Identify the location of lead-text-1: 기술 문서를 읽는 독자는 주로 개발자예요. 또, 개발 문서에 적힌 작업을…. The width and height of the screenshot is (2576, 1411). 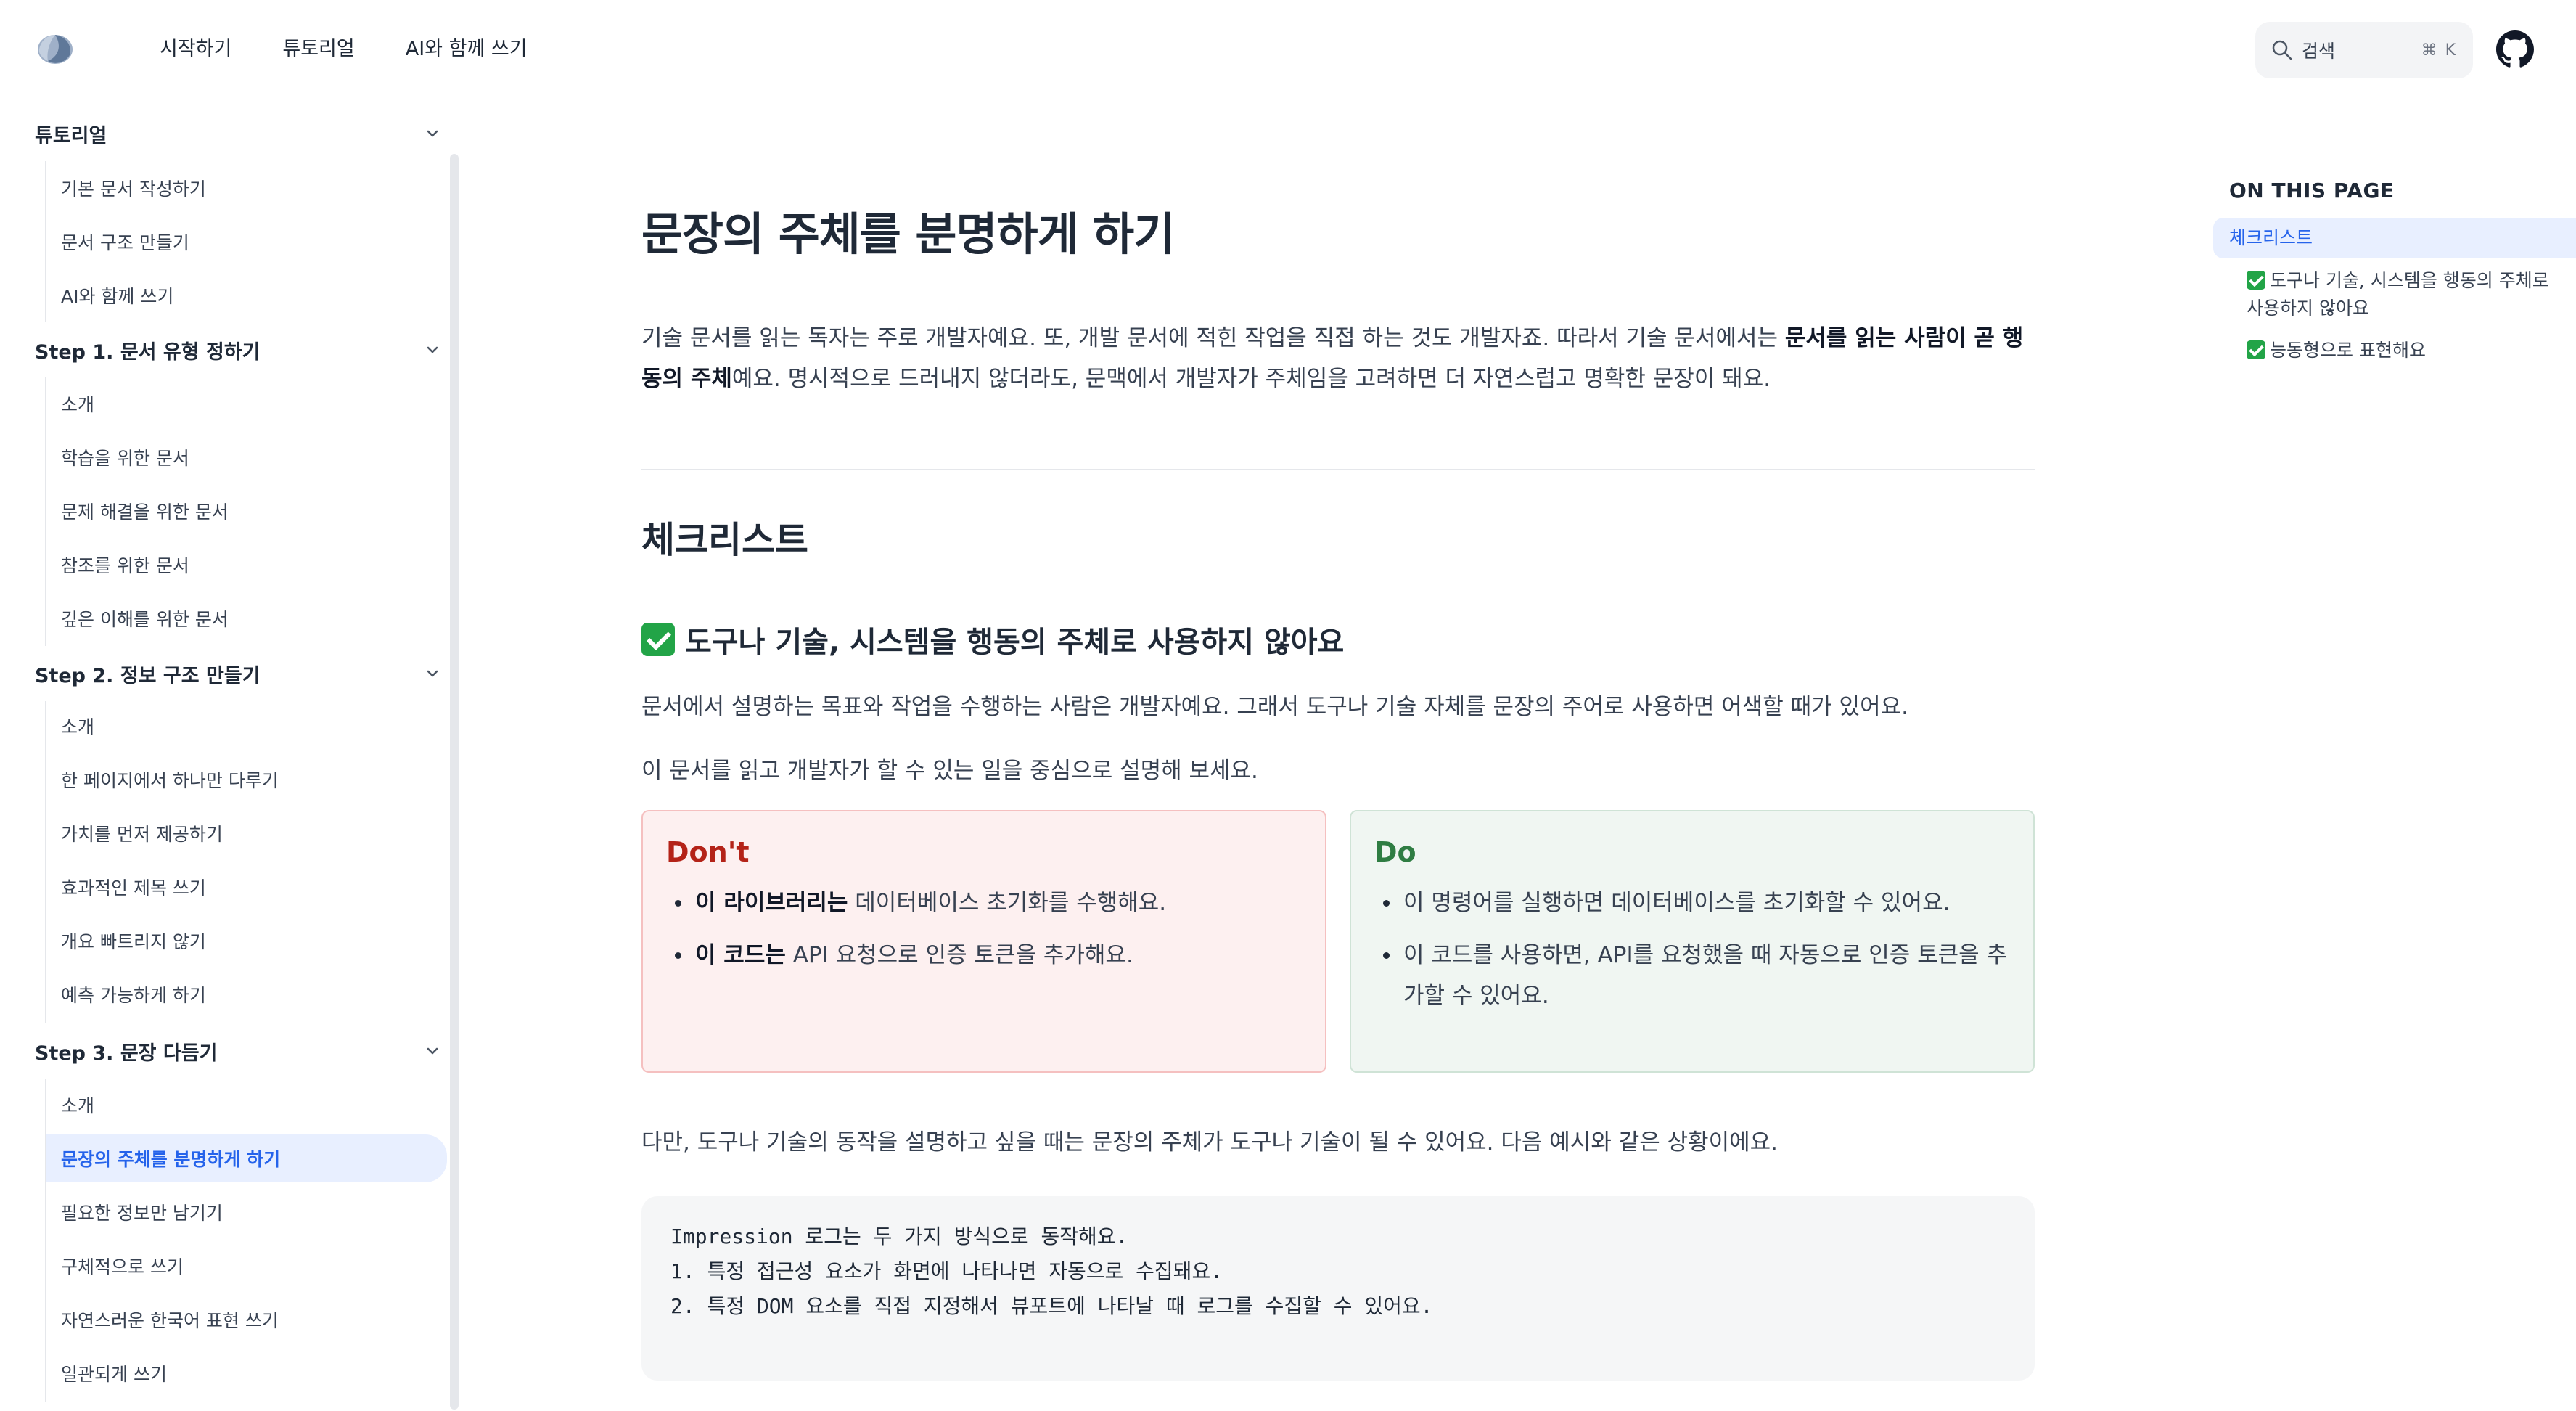
(1213, 338).